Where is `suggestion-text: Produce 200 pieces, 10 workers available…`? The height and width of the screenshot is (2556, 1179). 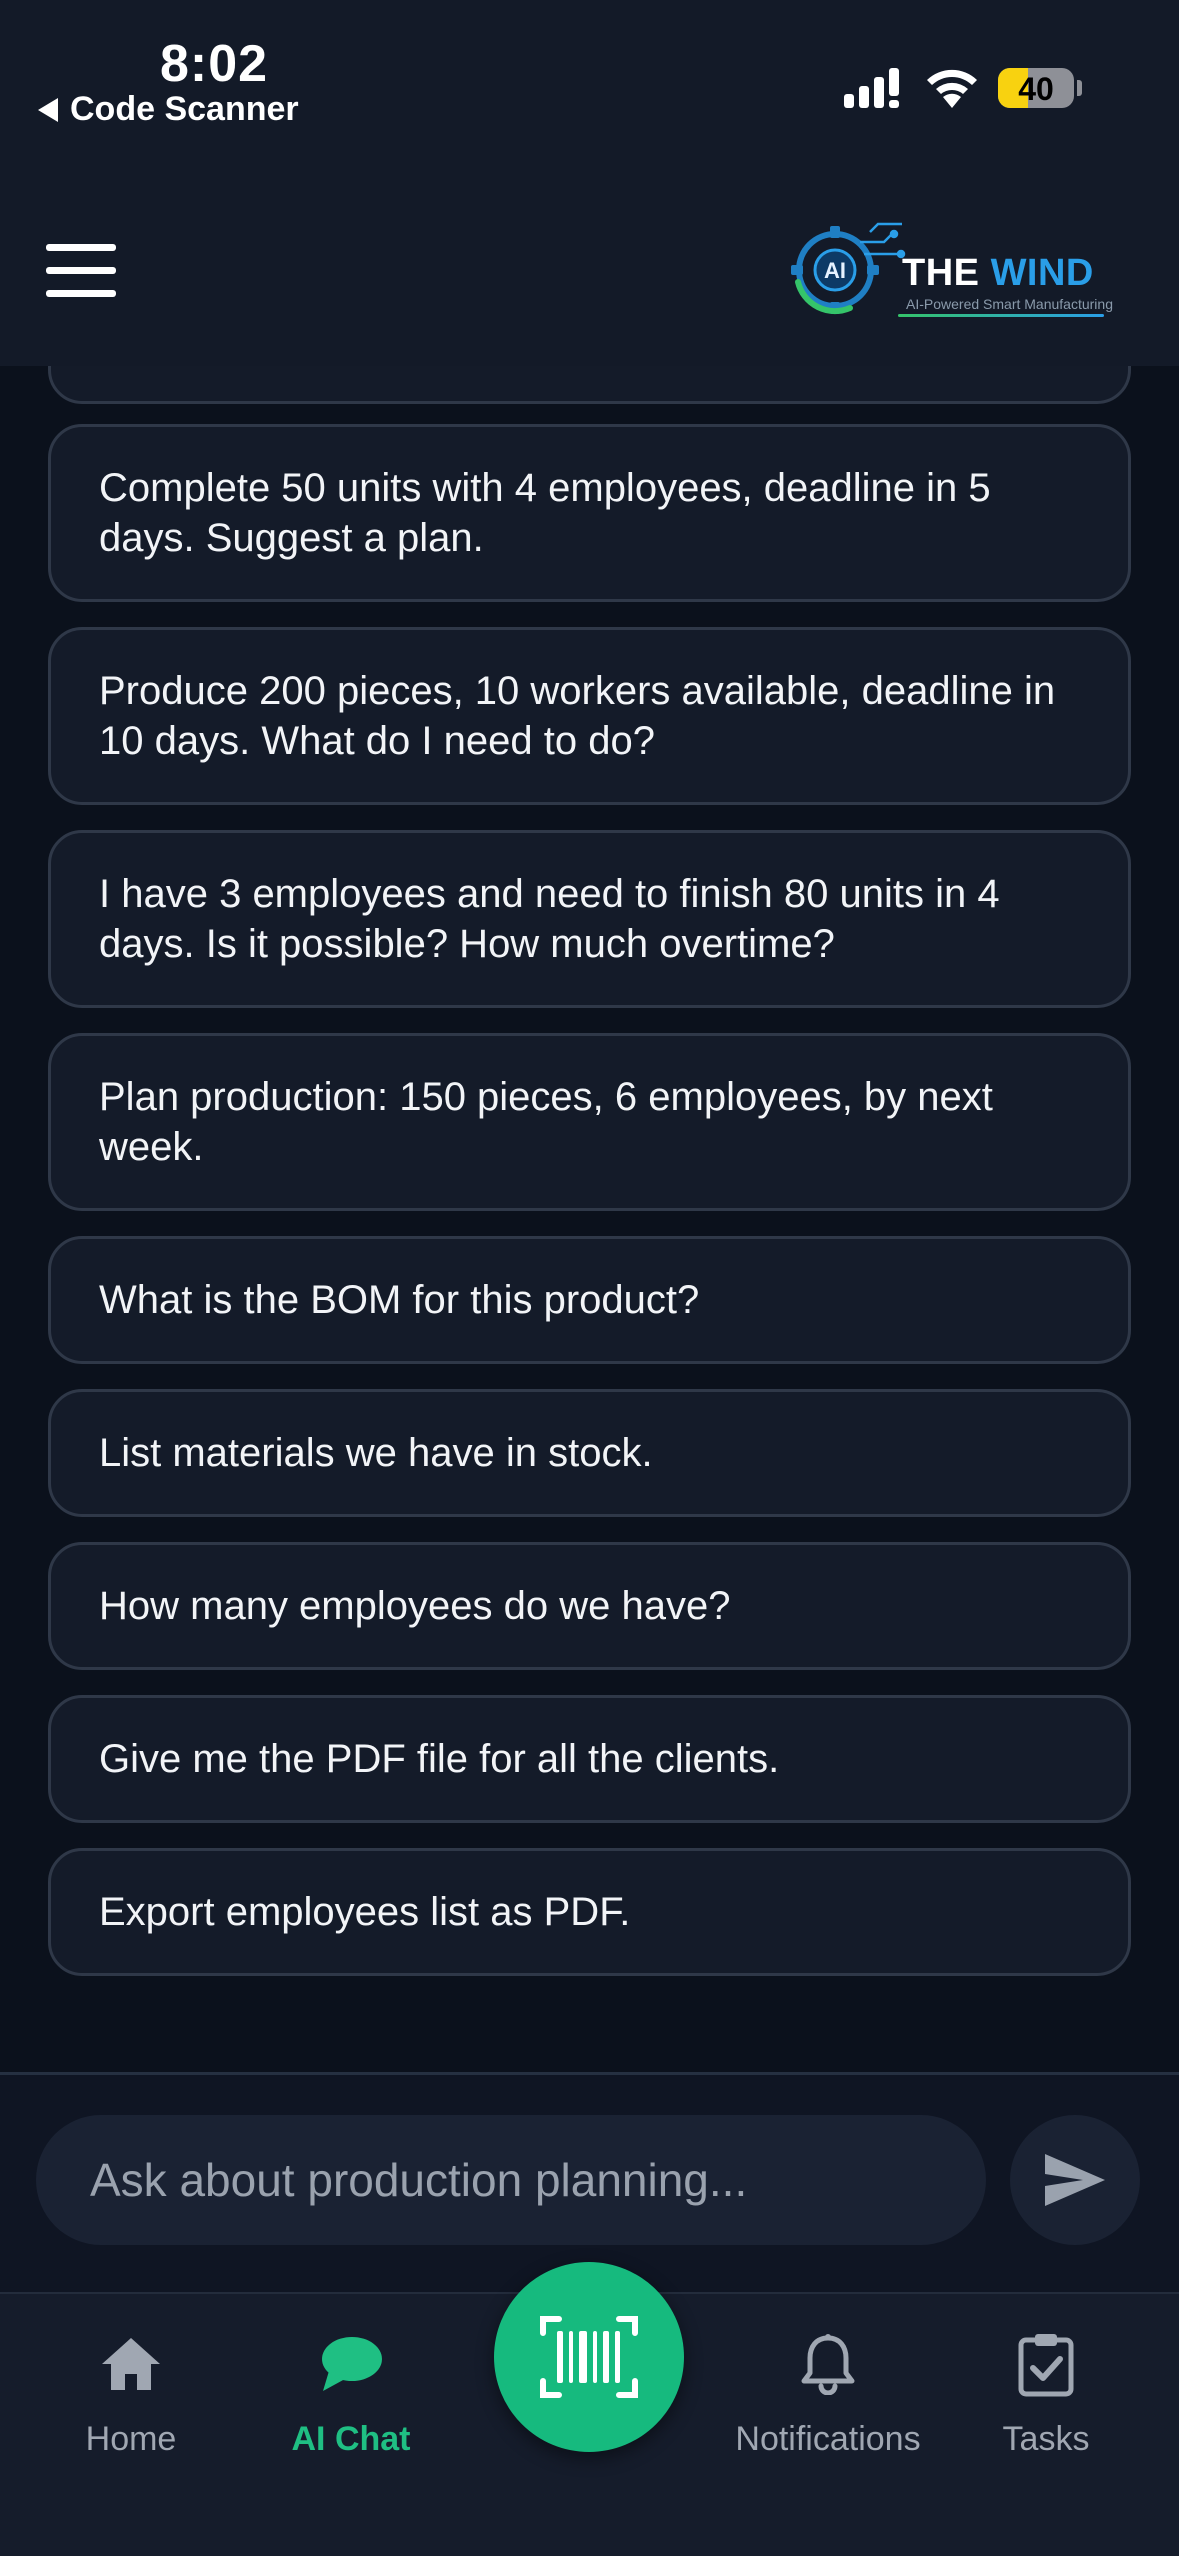 suggestion-text: Produce 200 pieces, 10 workers available… is located at coordinates (577, 716).